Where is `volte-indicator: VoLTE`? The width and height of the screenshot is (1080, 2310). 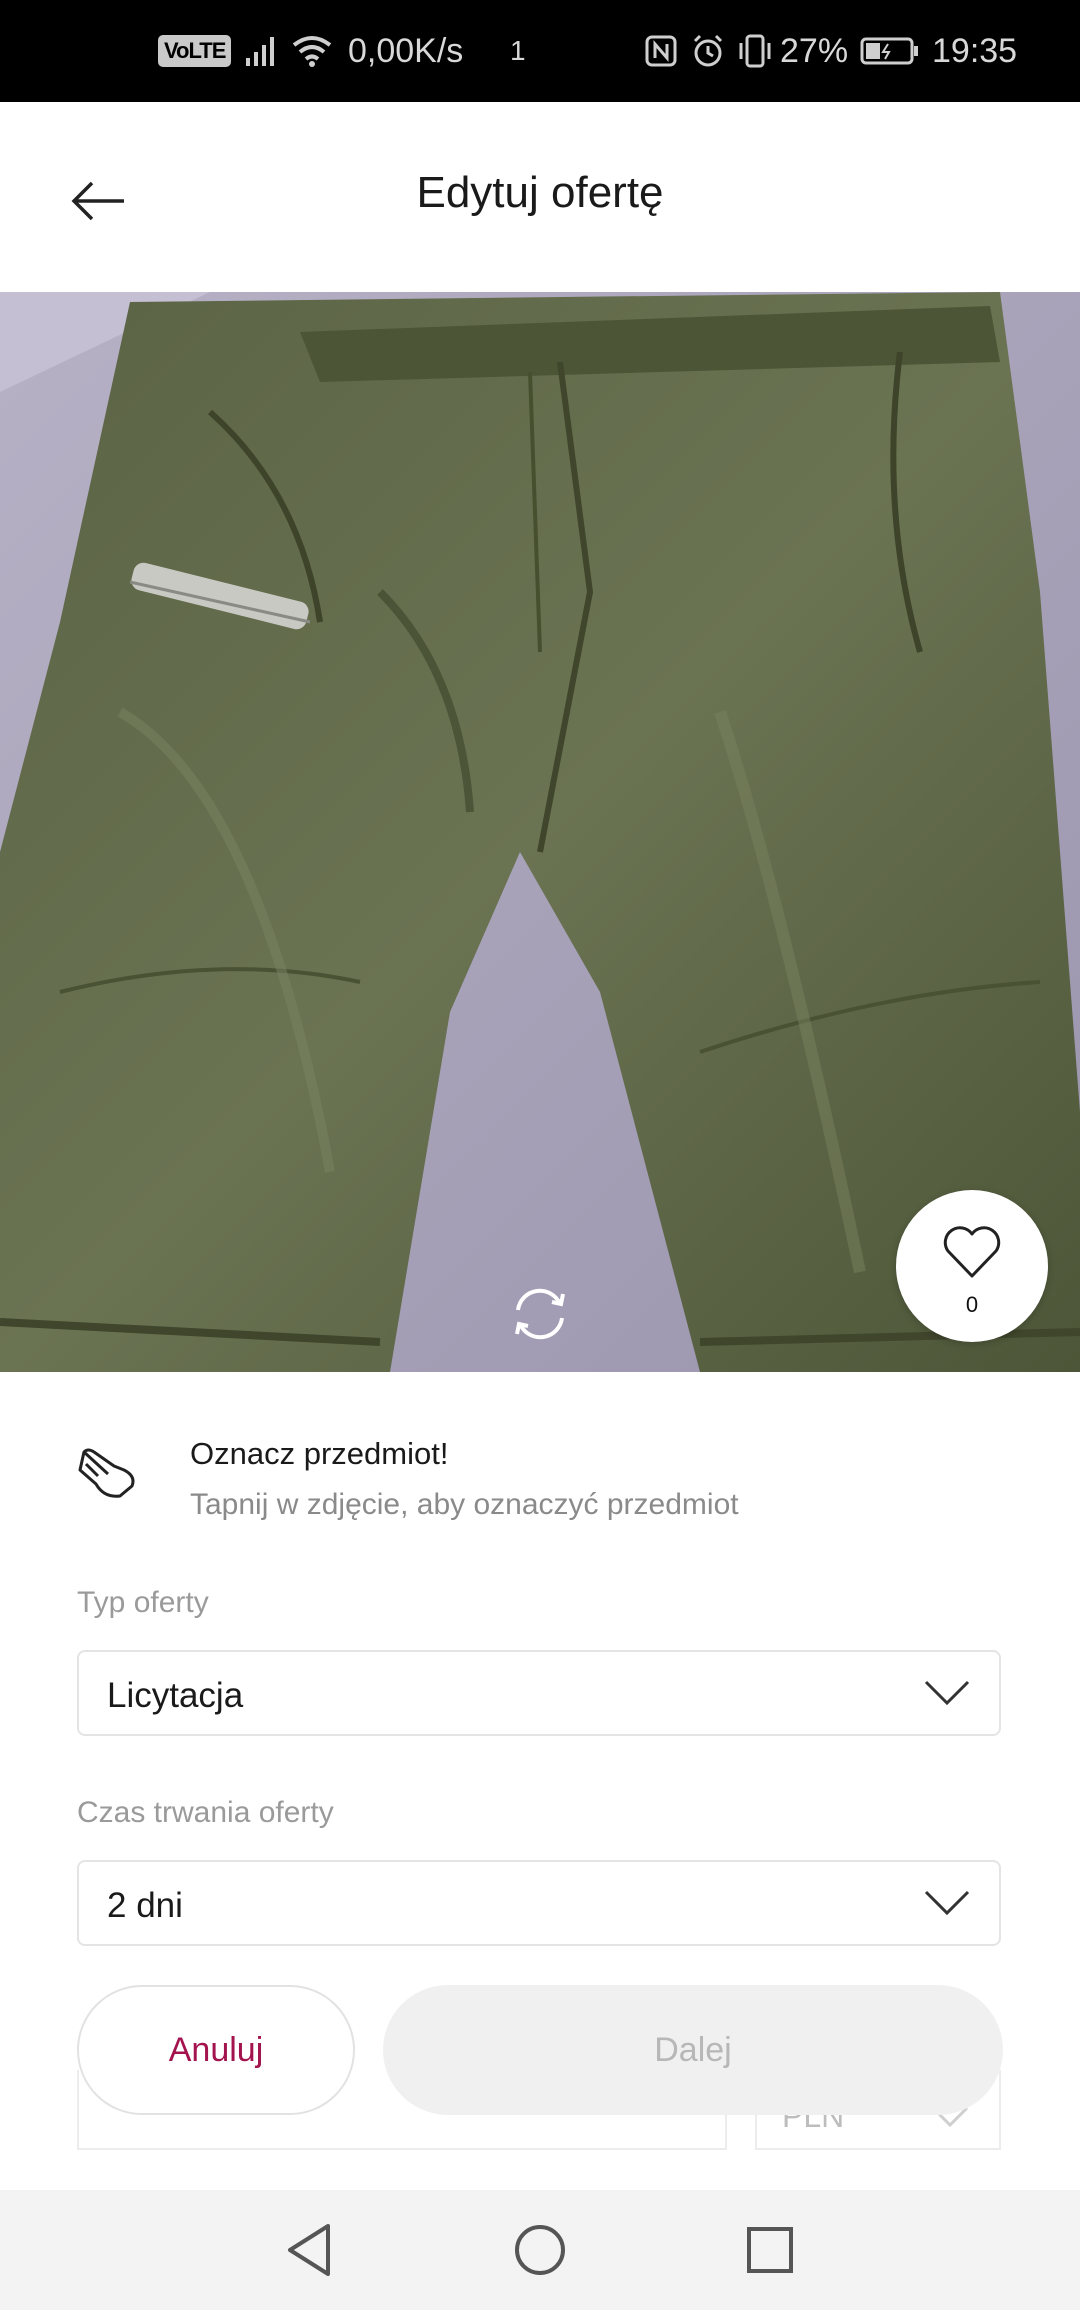
volte-indicator: VoLTE is located at coordinates (195, 51).